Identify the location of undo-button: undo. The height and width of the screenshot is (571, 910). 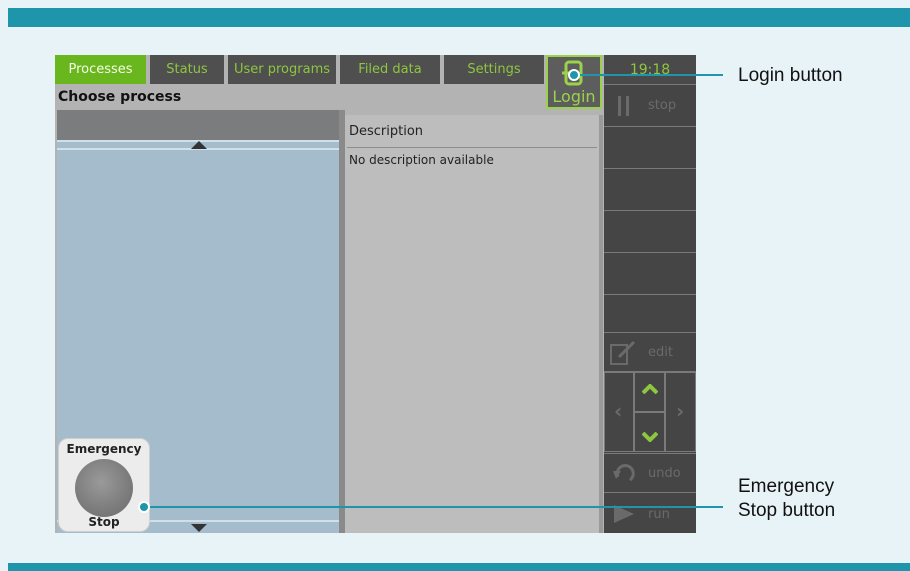
(650, 472).